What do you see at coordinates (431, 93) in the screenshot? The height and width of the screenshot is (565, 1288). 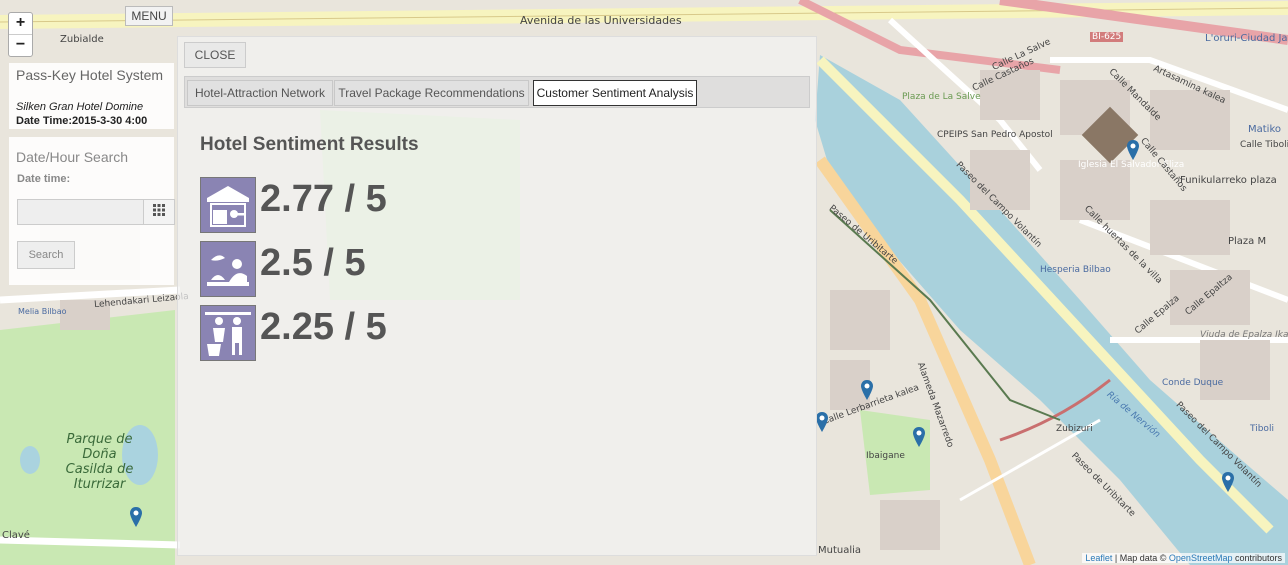 I see `tab-travel-package-recommendations: Travel Package Recommendations` at bounding box center [431, 93].